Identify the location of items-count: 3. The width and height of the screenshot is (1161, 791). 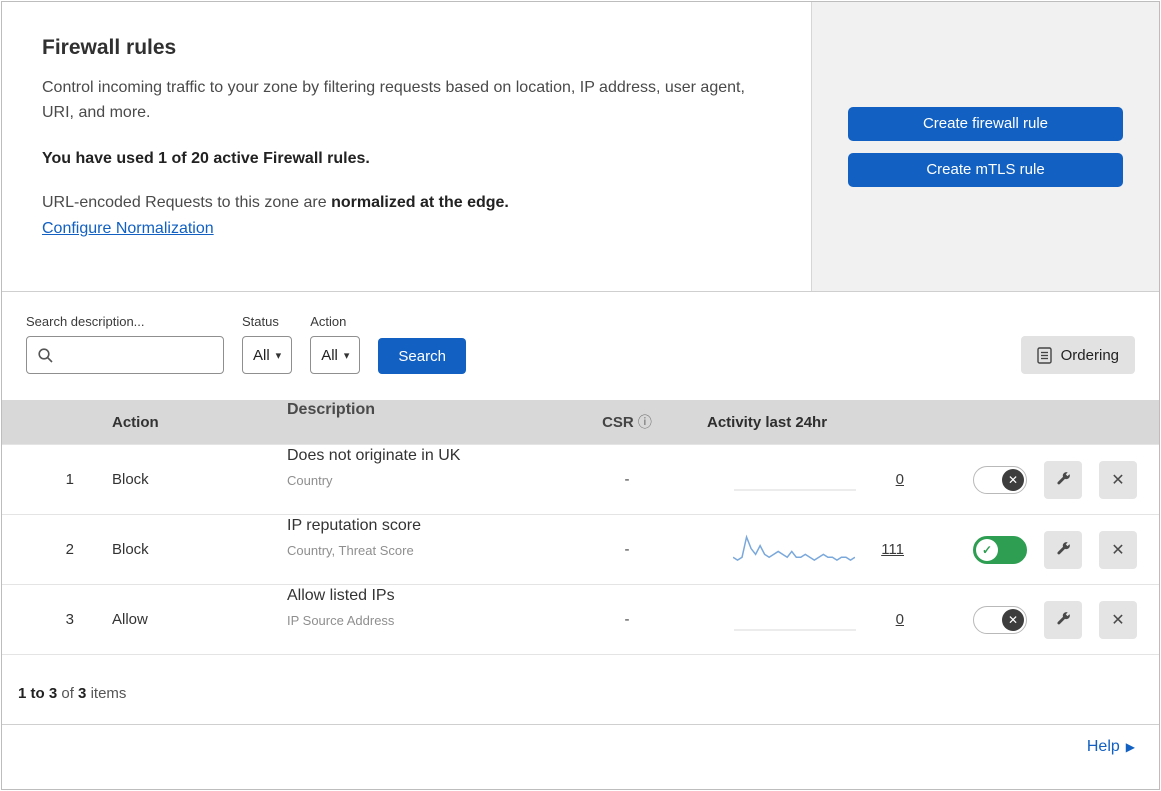
(82, 693).